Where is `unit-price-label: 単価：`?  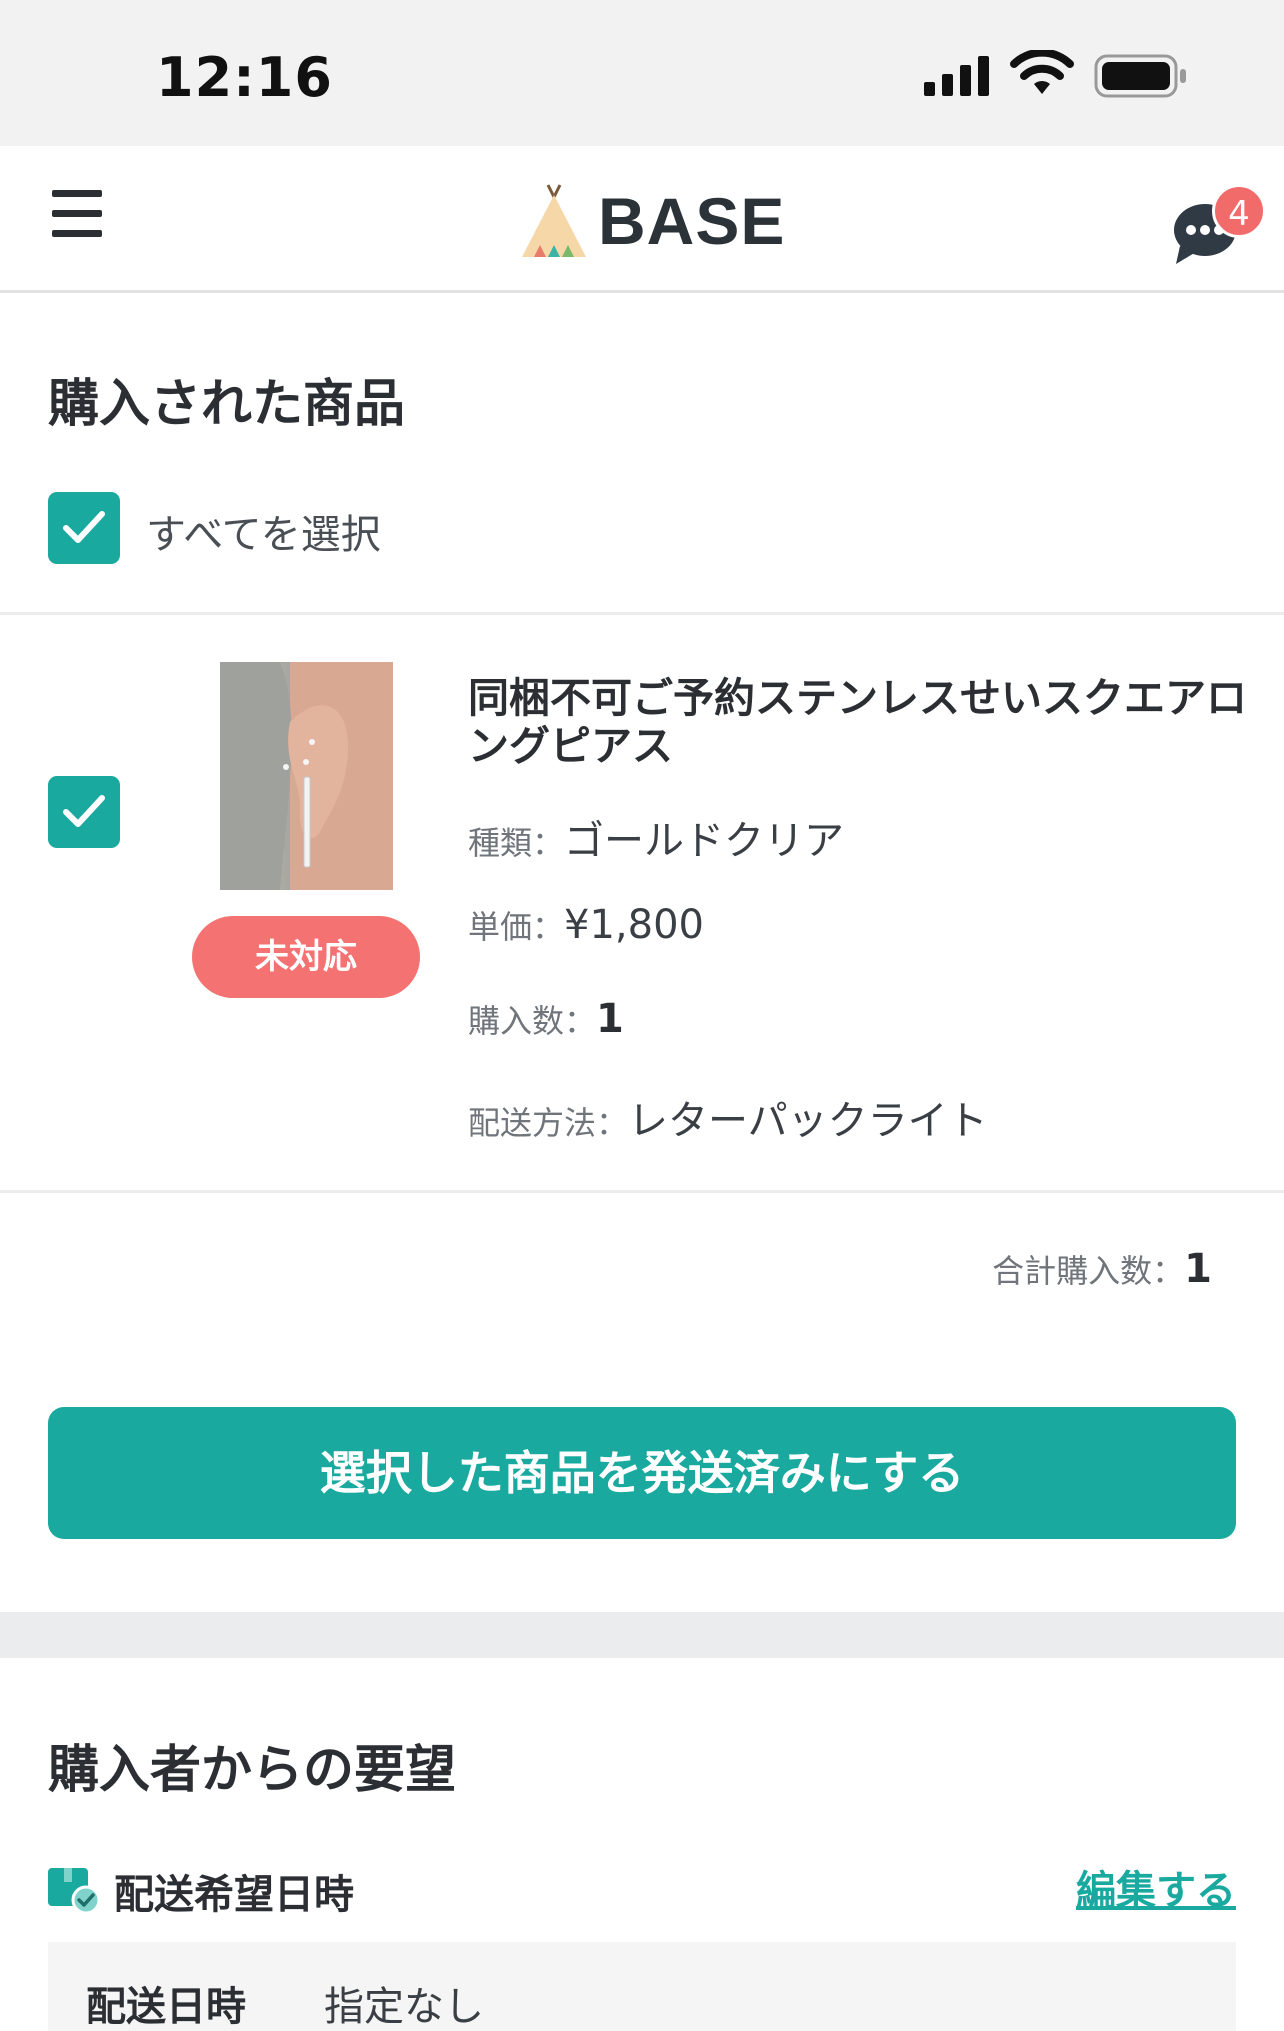 unit-price-label: 単価： is located at coordinates (516, 927).